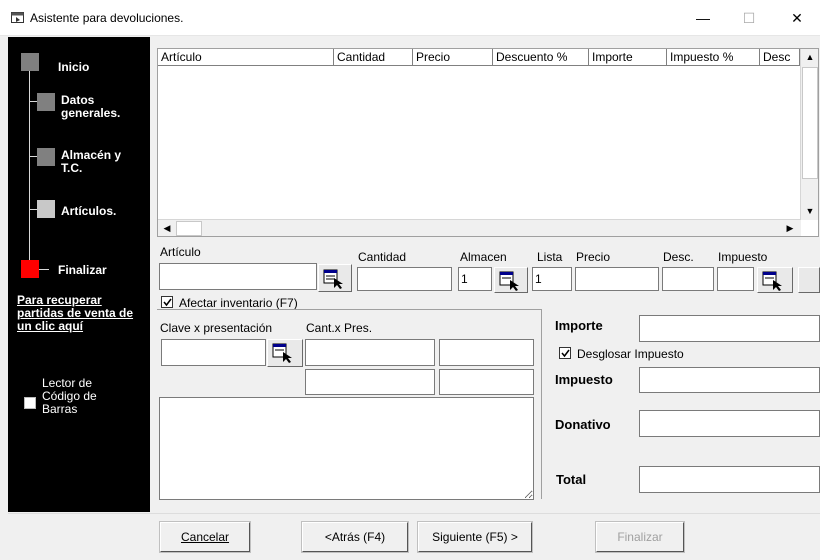 This screenshot has width=820, height=560. I want to click on scroll-left-icon: ◀, so click(167, 228).